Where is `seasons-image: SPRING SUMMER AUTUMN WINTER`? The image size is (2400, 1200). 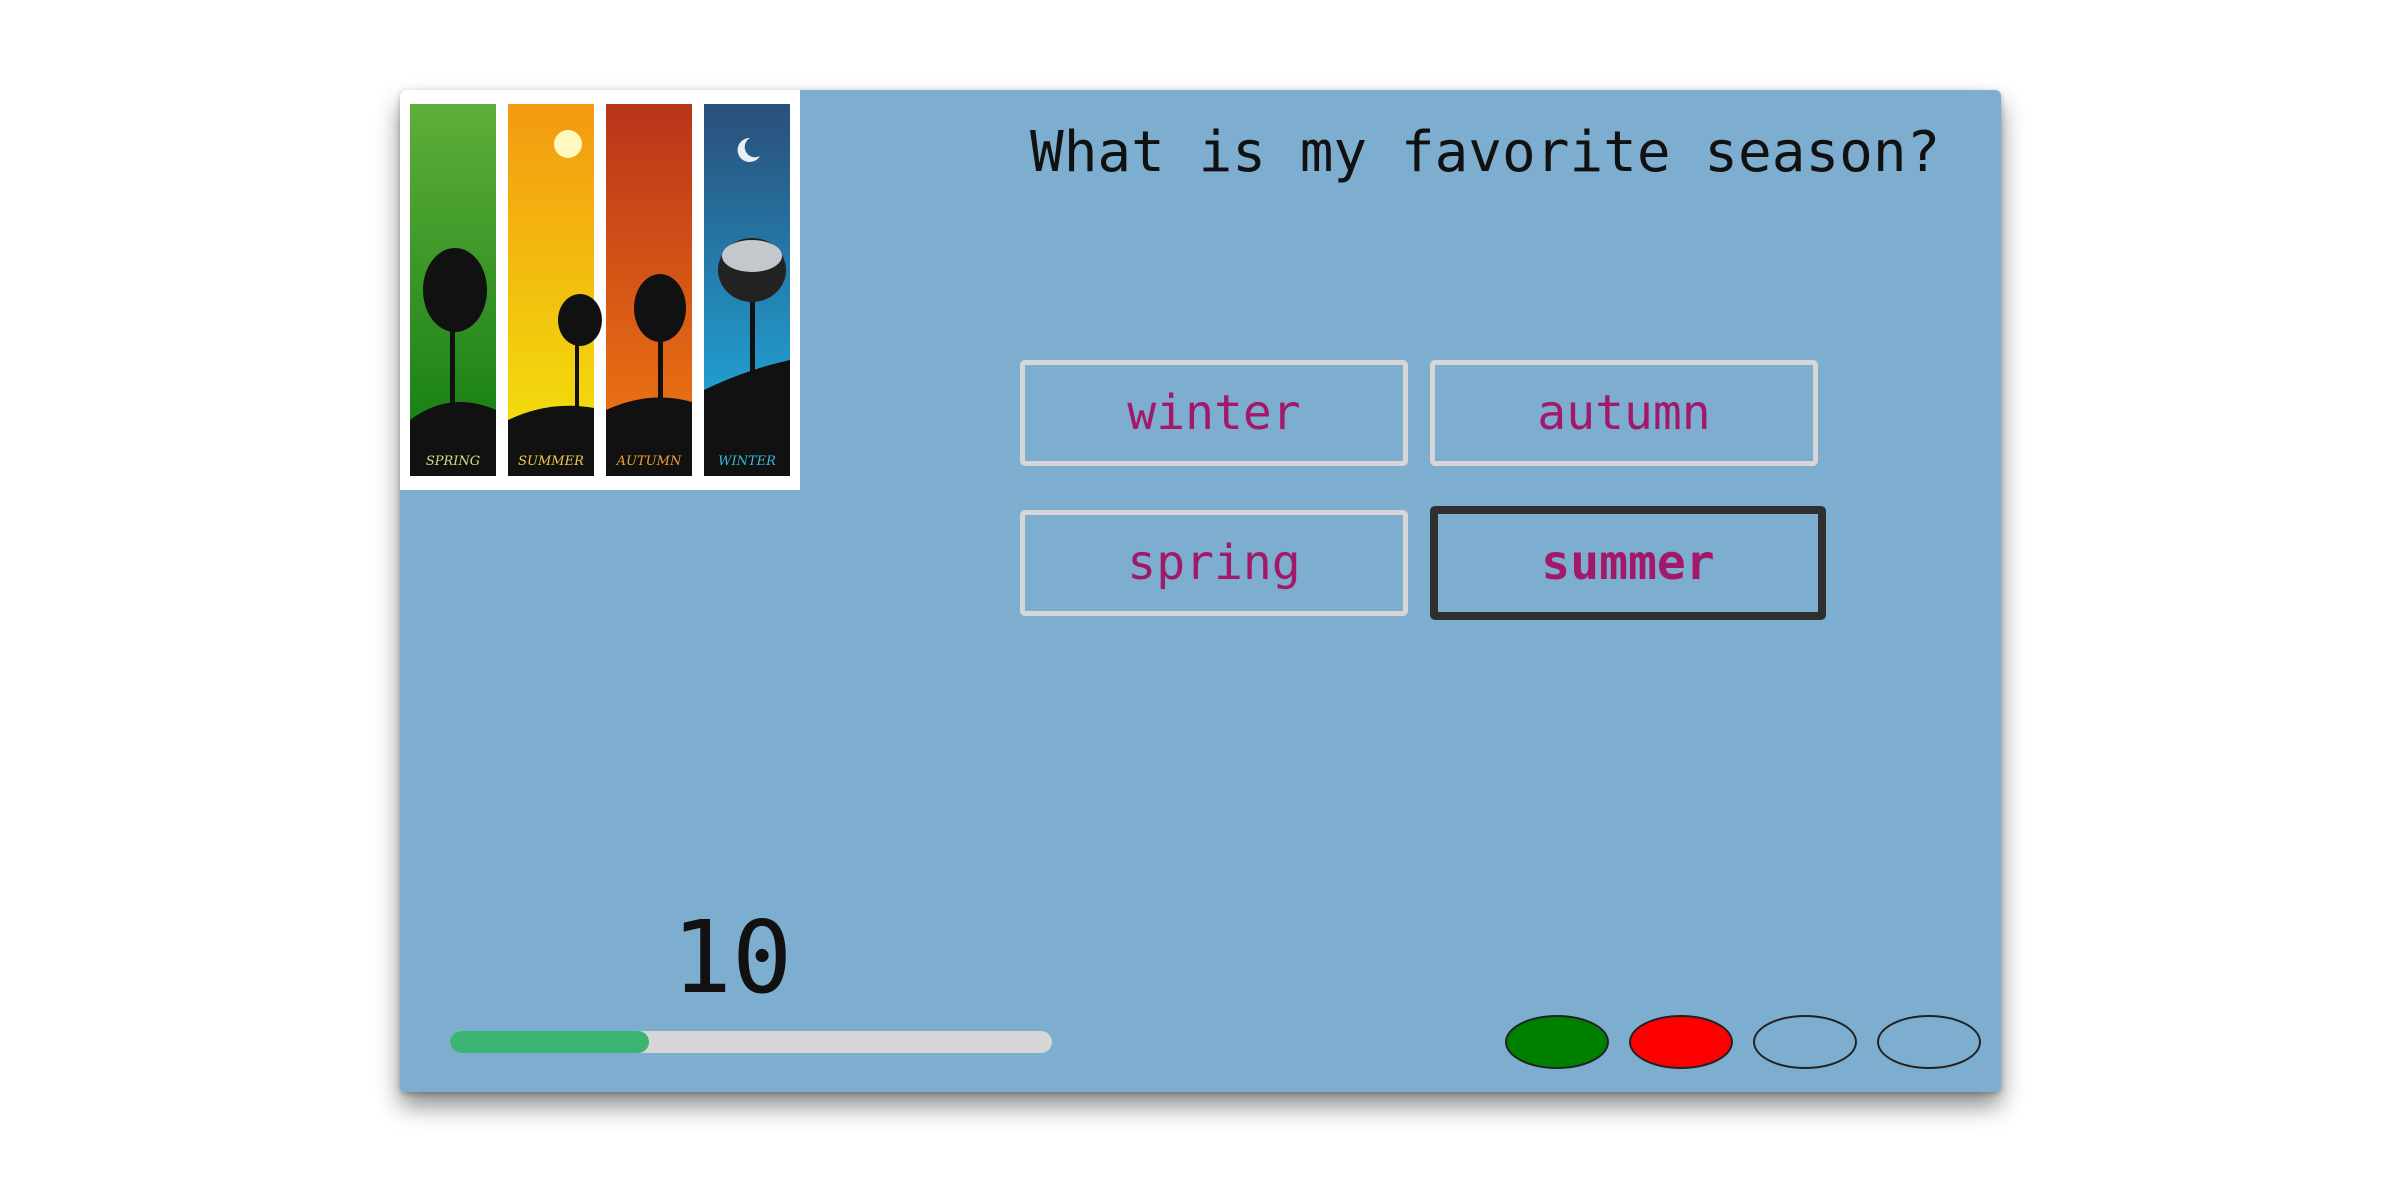 seasons-image: SPRING SUMMER AUTUMN WINTER is located at coordinates (600, 290).